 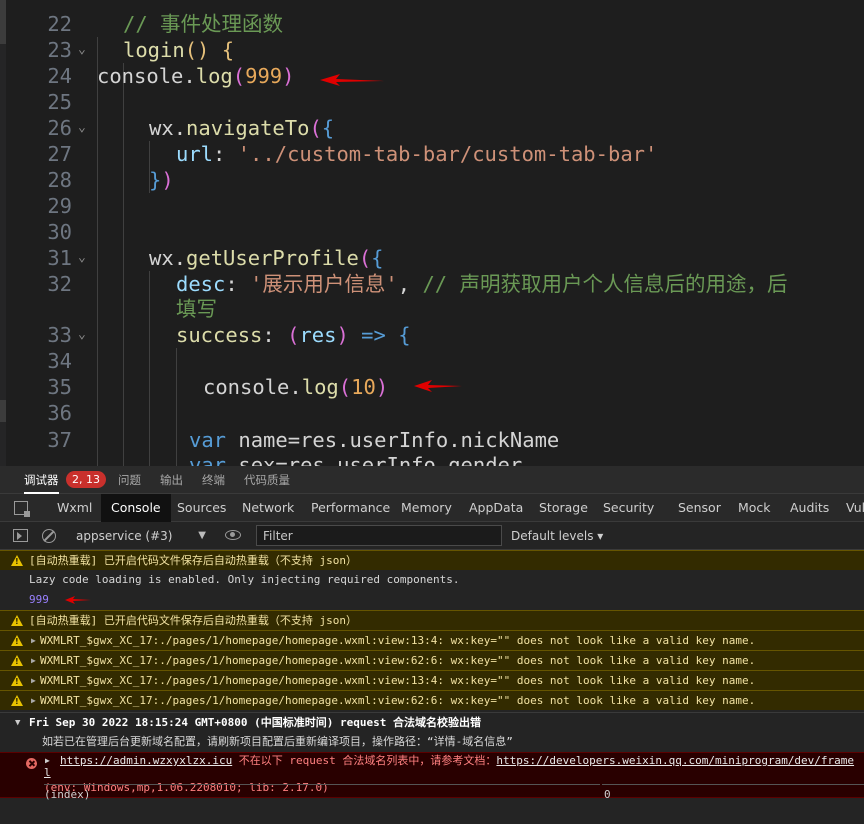 What do you see at coordinates (432, 24) in the screenshot?
I see `code-line-comment: 22 // 事件处理函数` at bounding box center [432, 24].